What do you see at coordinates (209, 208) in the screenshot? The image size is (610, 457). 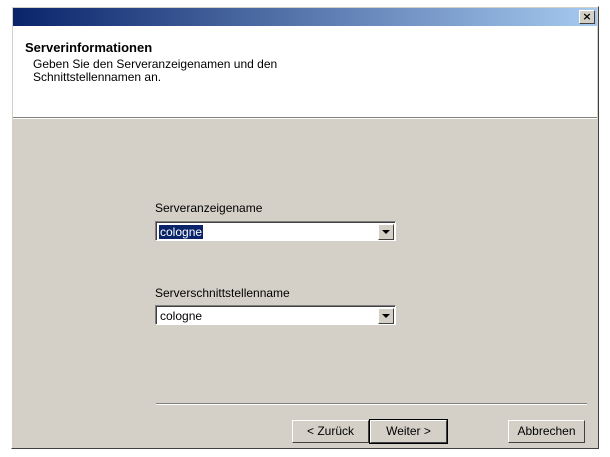 I see `server-display-name-label: Serveranzeigename` at bounding box center [209, 208].